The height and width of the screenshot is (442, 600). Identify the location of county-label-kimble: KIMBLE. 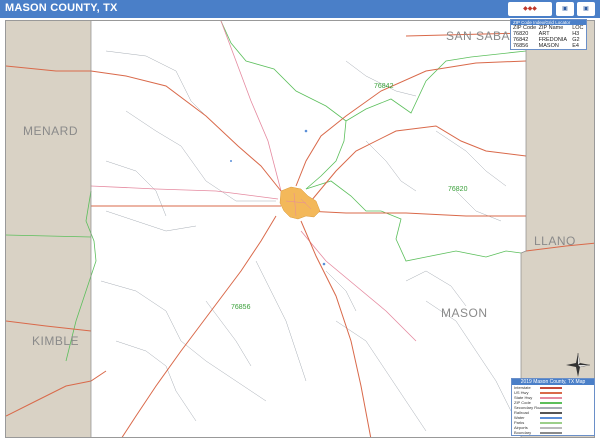
(55, 341).